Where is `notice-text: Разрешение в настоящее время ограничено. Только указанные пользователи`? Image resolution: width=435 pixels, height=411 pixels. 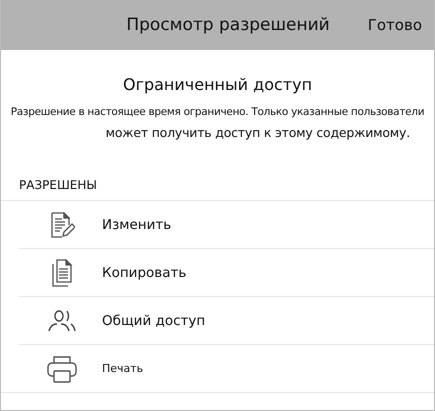
notice-text: Разрешение в настоящее время ограничено. Только указанные пользователи is located at coordinates (217, 112).